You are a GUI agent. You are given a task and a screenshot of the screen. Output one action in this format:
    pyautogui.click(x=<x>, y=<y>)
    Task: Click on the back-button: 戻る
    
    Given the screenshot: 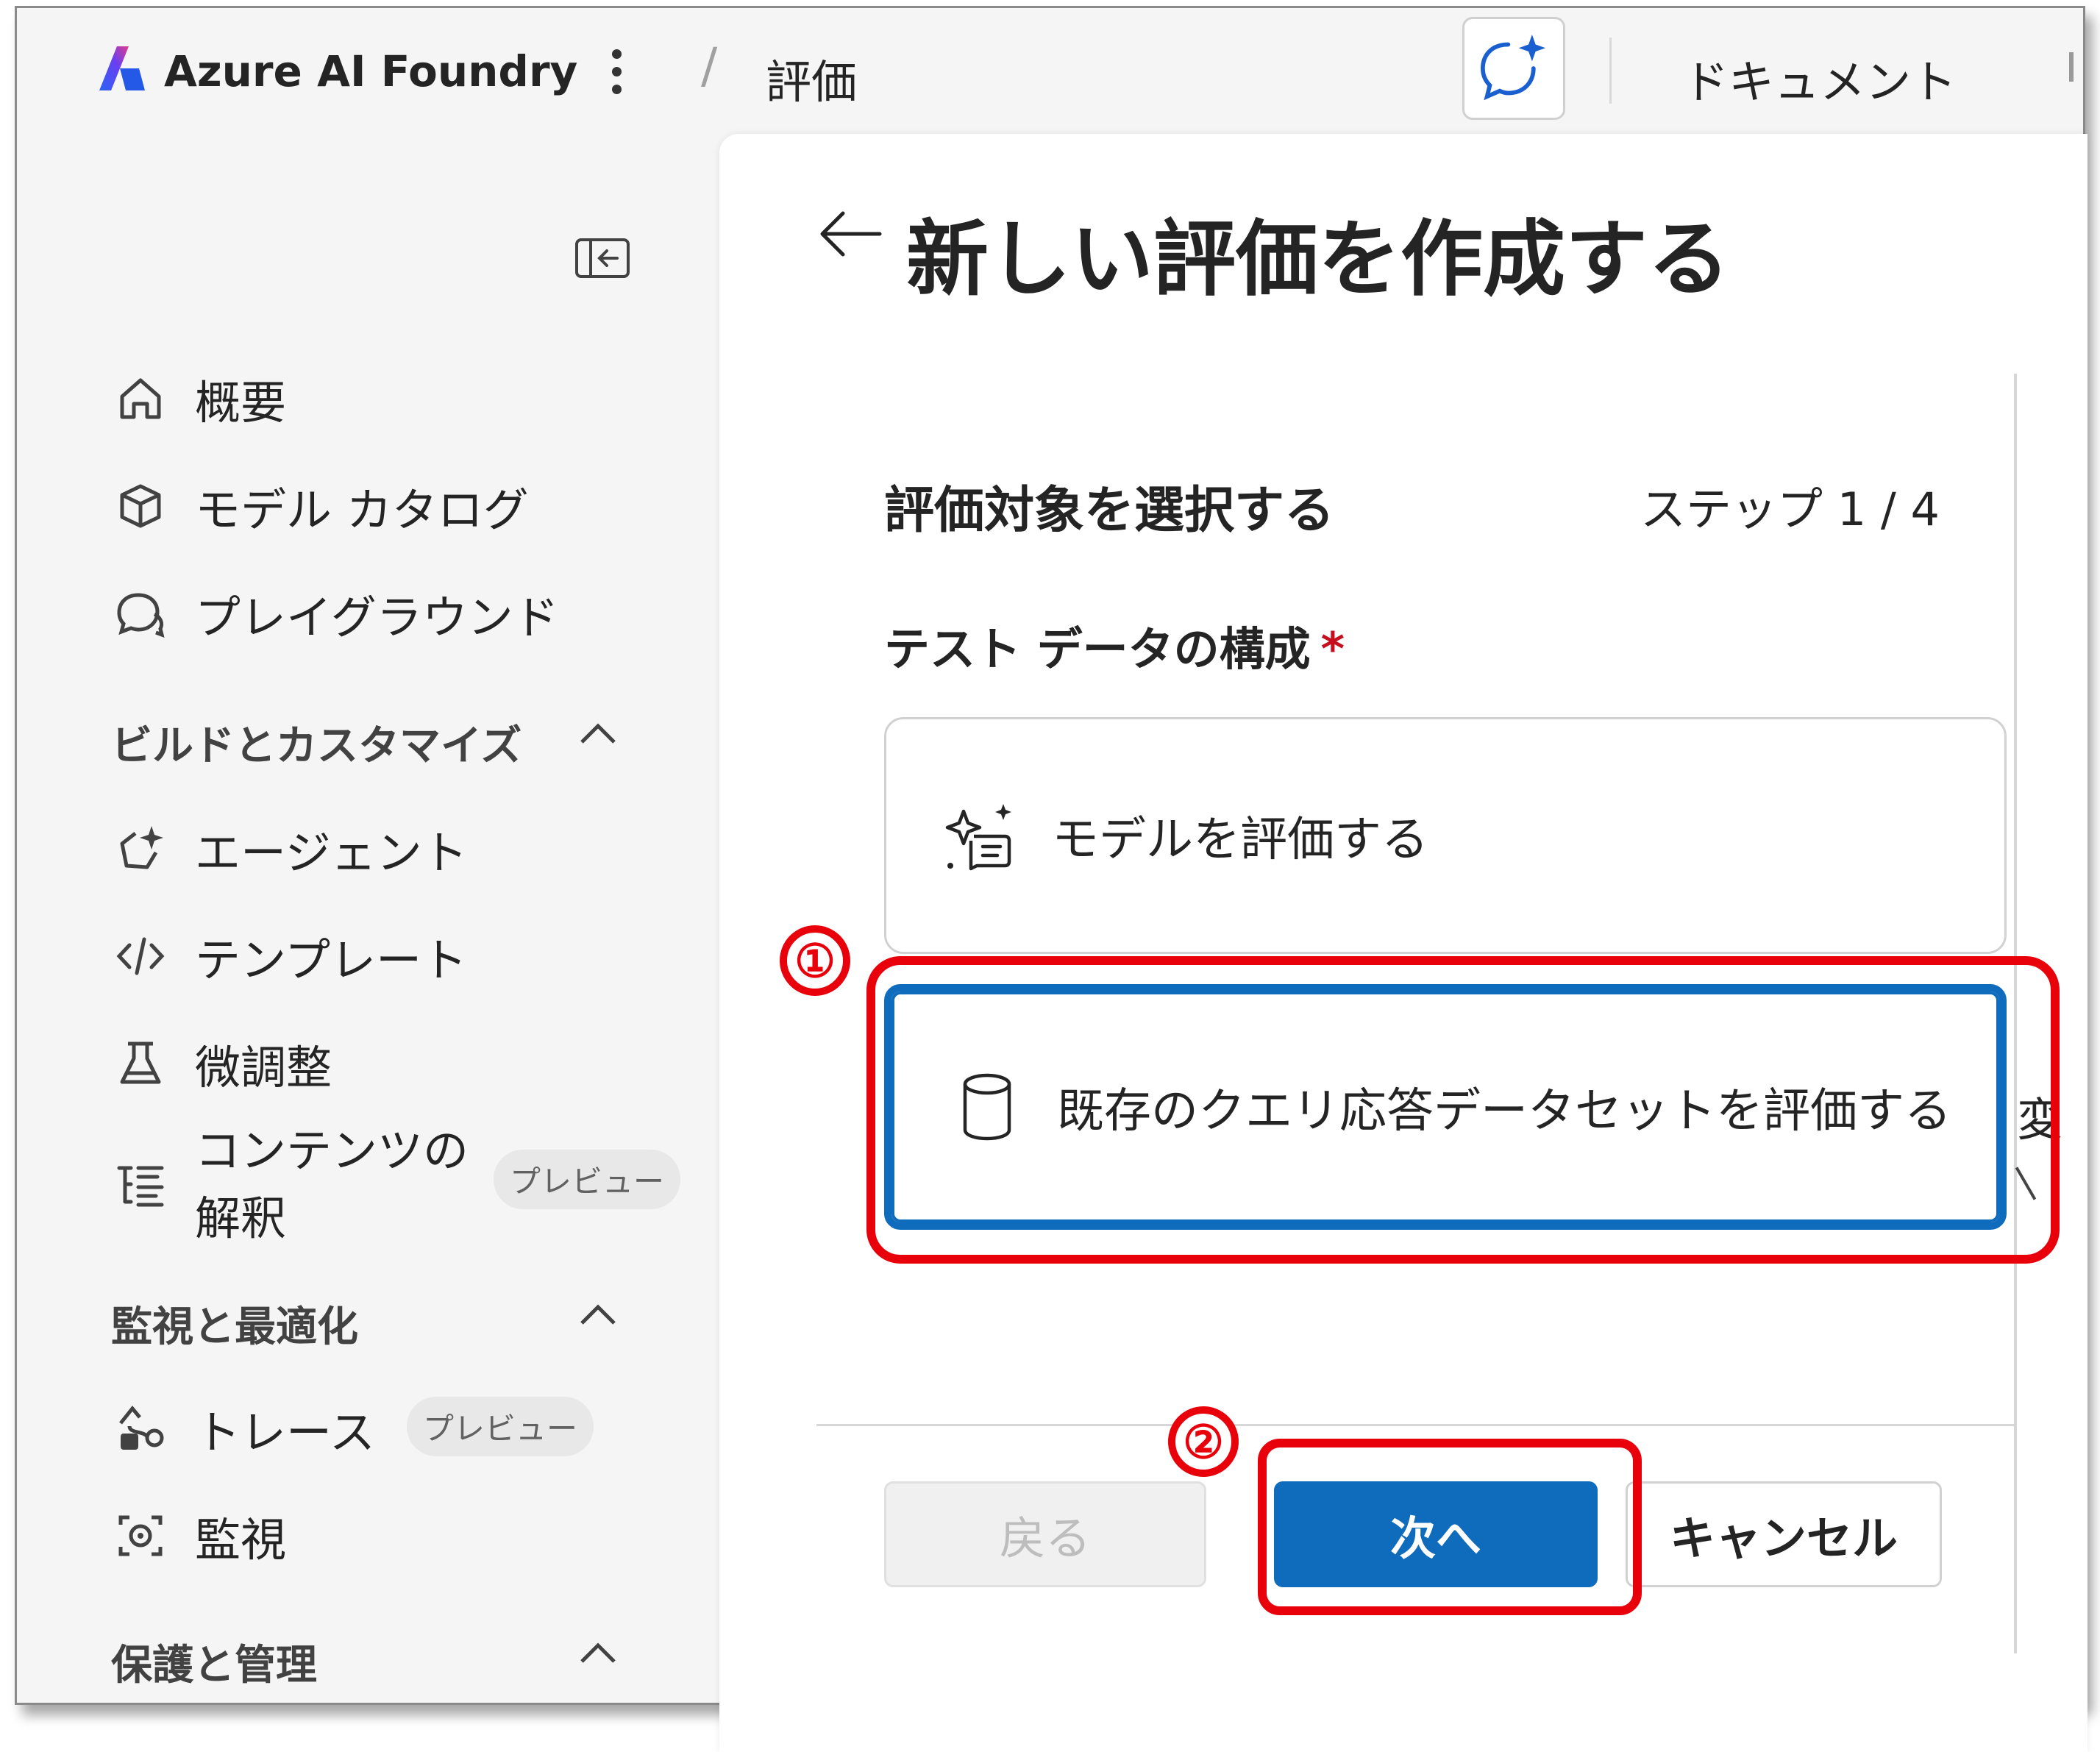 What is the action you would take?
    pyautogui.click(x=1045, y=1534)
    